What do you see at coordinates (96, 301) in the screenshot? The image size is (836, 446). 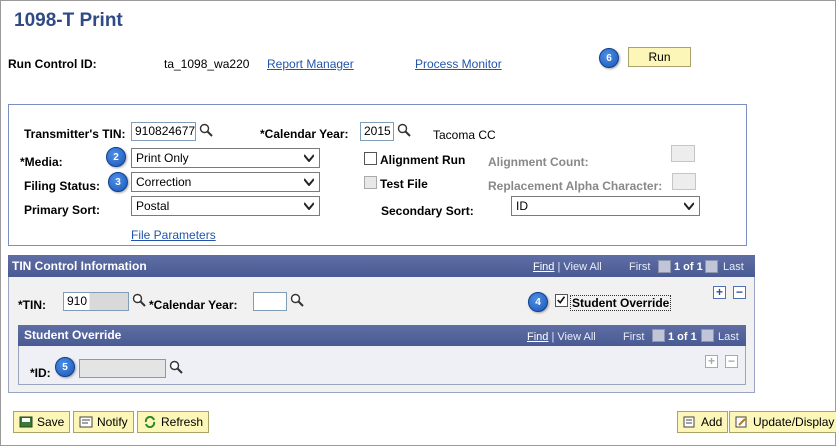 I see `tin-input: 910` at bounding box center [96, 301].